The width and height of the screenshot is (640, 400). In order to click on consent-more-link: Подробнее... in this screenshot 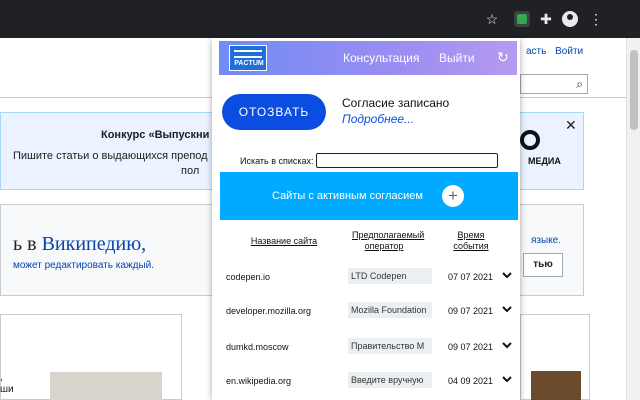, I will do `click(378, 119)`.